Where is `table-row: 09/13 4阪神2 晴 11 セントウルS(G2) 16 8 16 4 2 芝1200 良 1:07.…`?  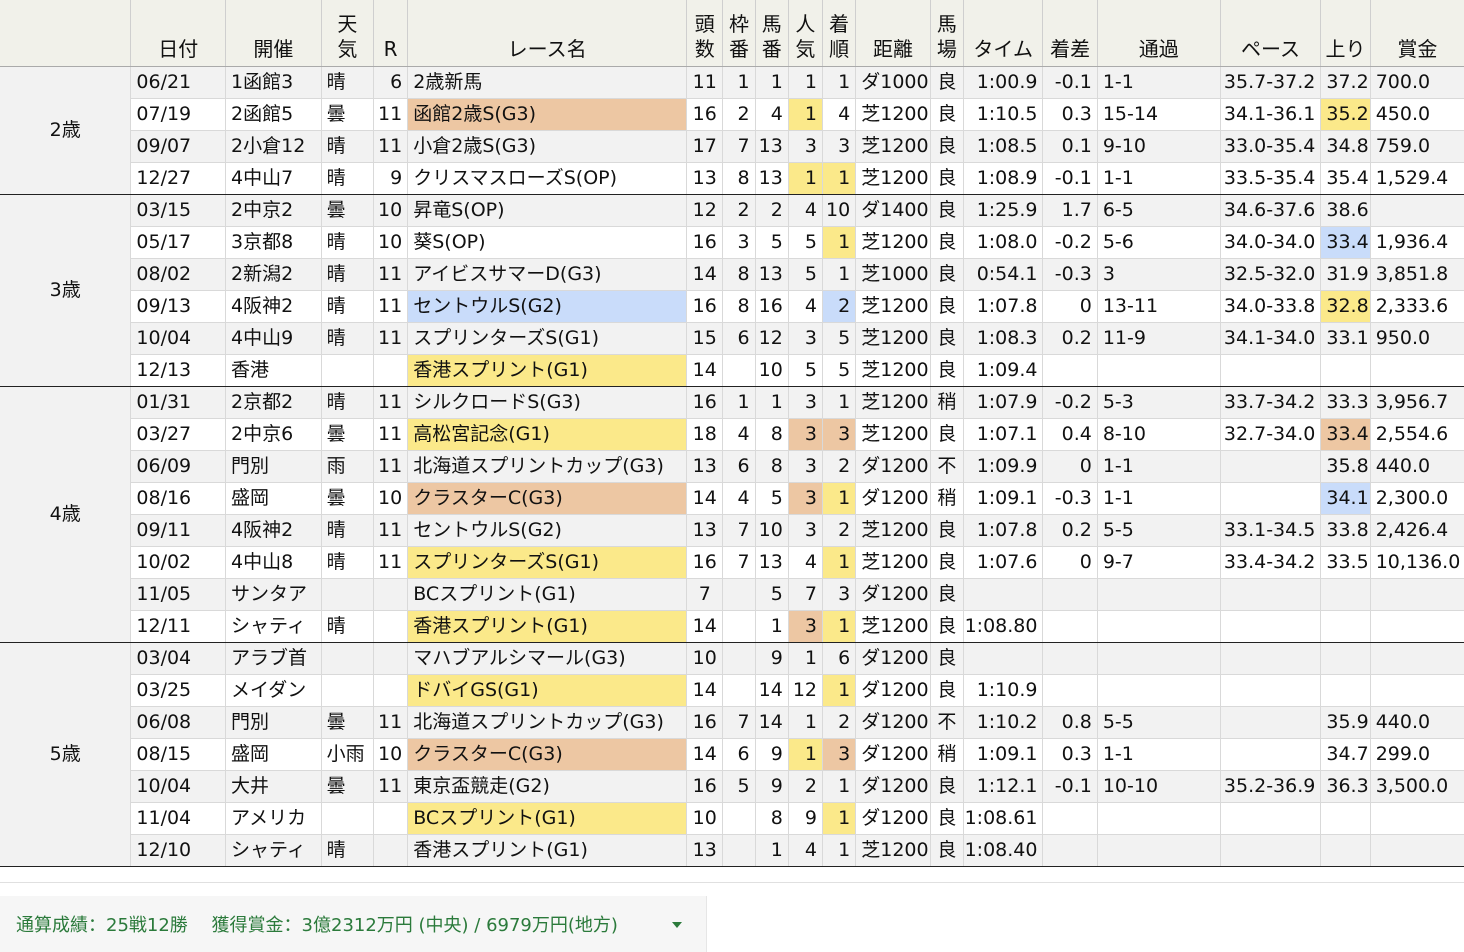
table-row: 09/13 4阪神2 晴 11 セントウルS(G2) 16 8 16 4 2 芝1200 良 1:07.… is located at coordinates (732, 306).